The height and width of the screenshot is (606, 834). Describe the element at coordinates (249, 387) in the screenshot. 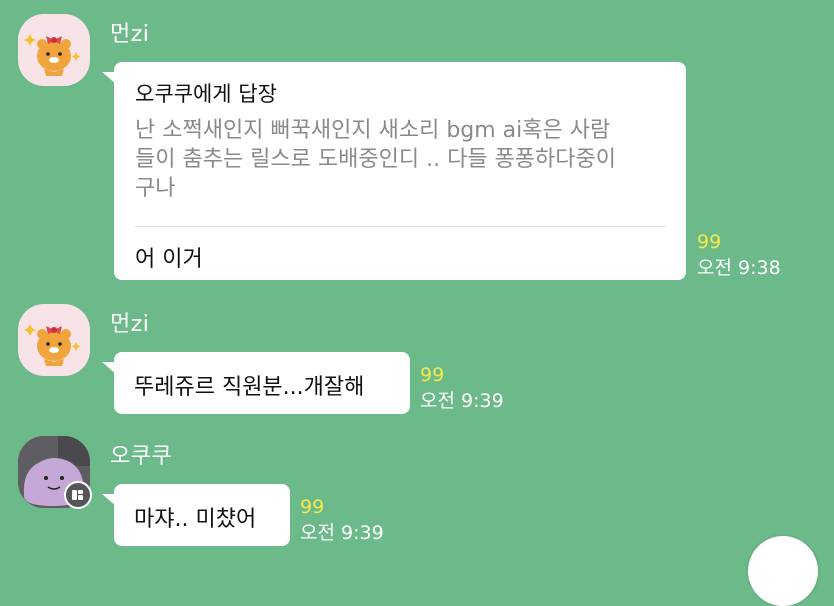

I see `message-text: 뚜레쥬르 직원분...개잘해` at that location.